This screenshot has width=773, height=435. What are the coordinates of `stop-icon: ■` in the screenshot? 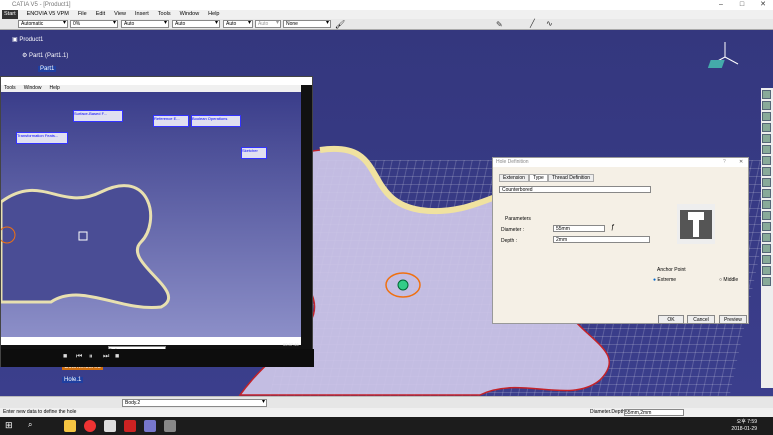 It's located at (117, 356).